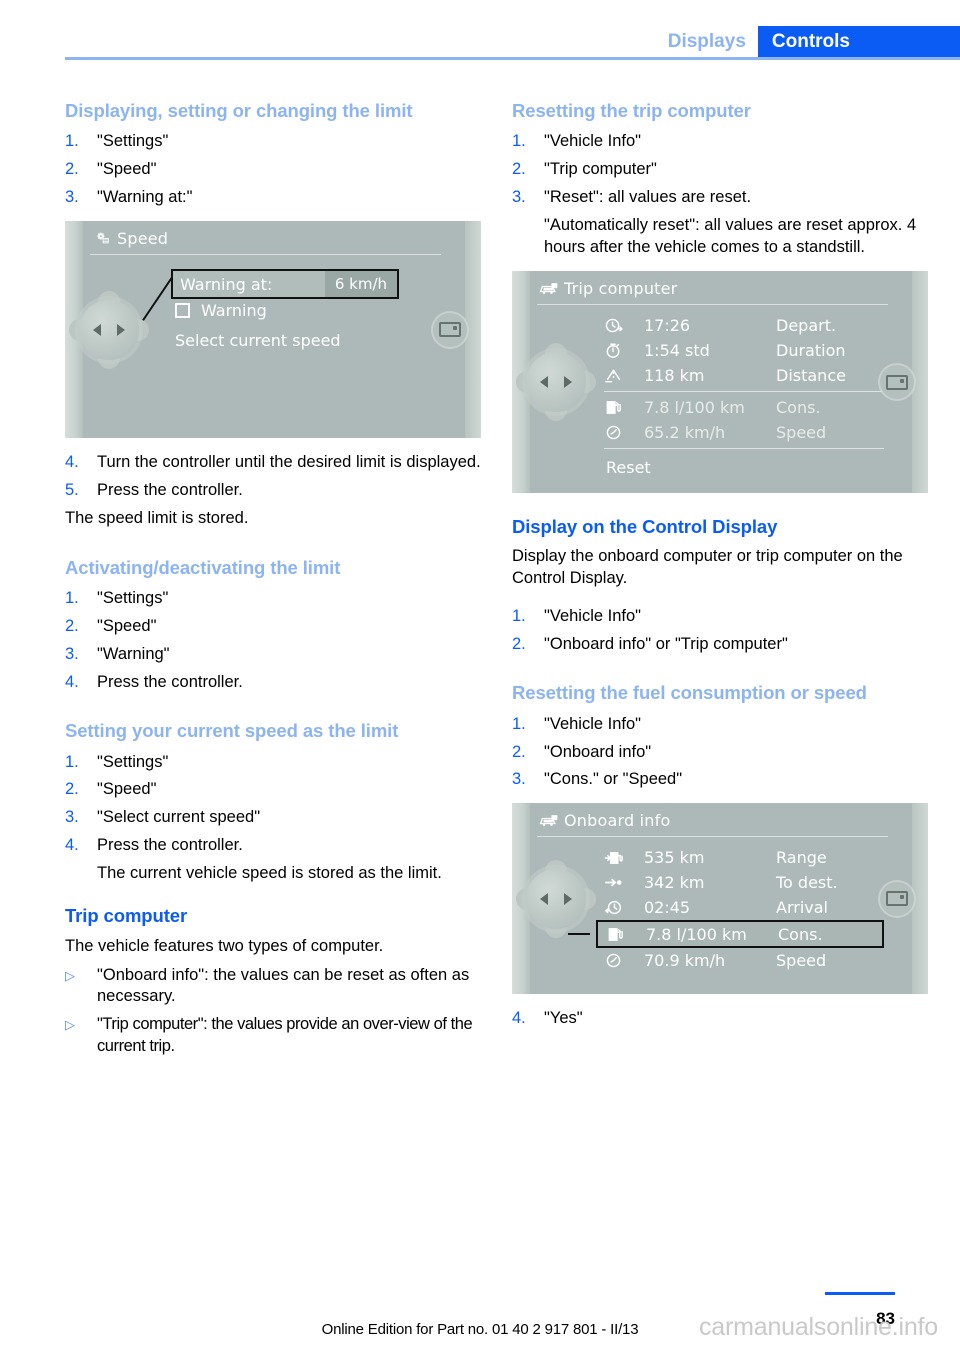 The width and height of the screenshot is (960, 1362). I want to click on table-row: 1:54 std Duration, so click(744, 350).